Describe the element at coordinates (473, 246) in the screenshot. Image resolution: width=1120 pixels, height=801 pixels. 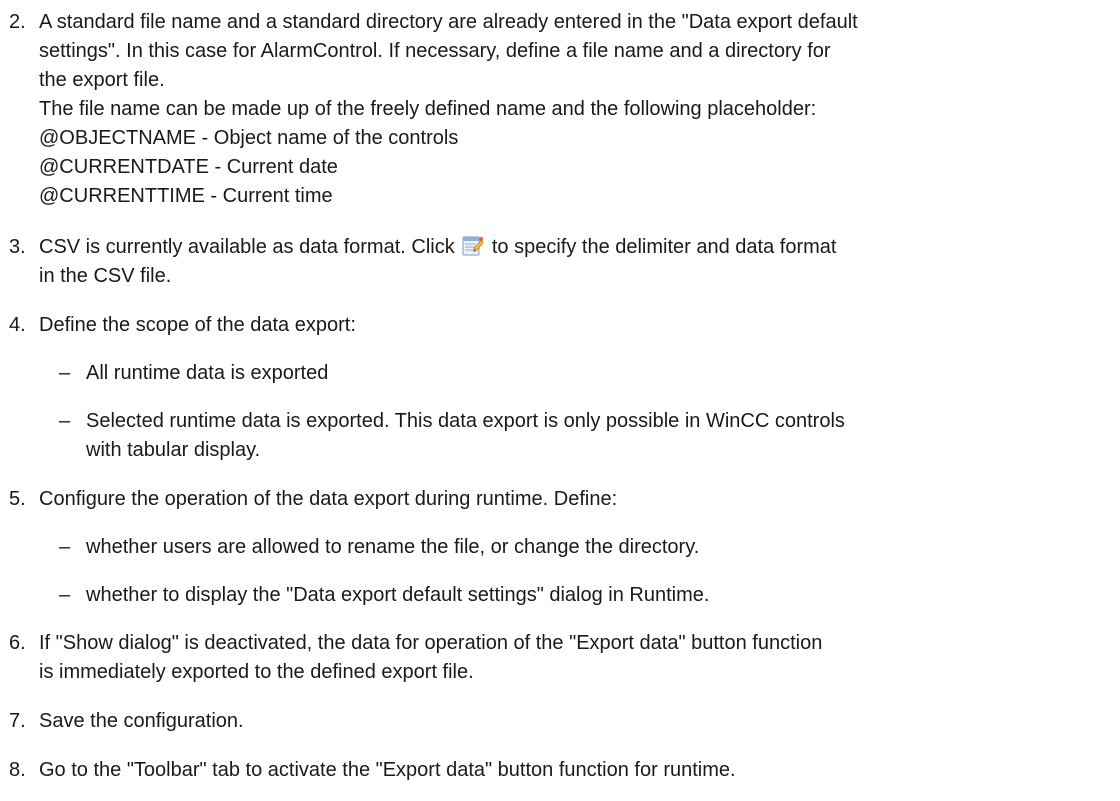
I see `csv-settings-icon` at that location.